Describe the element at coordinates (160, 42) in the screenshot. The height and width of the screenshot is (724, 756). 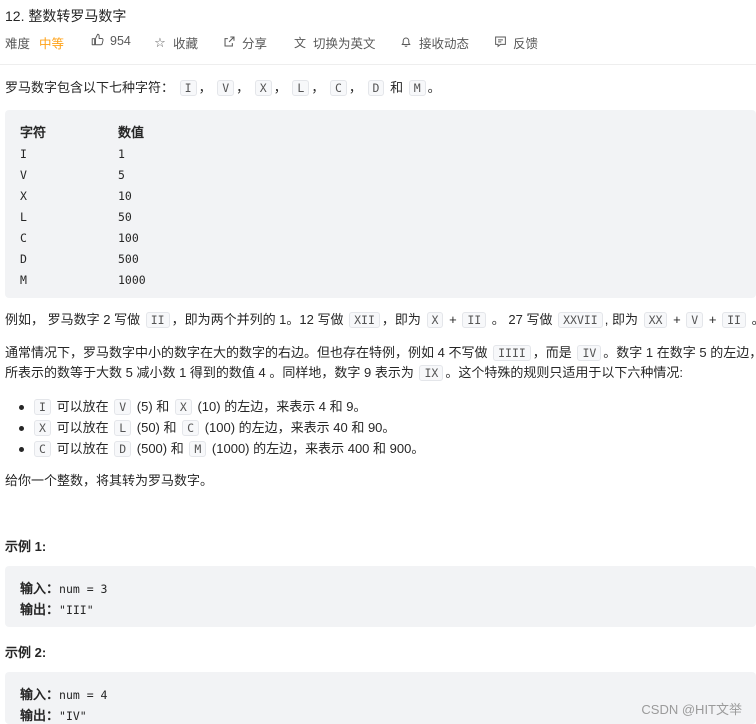
I see `star-icon: ☆` at that location.